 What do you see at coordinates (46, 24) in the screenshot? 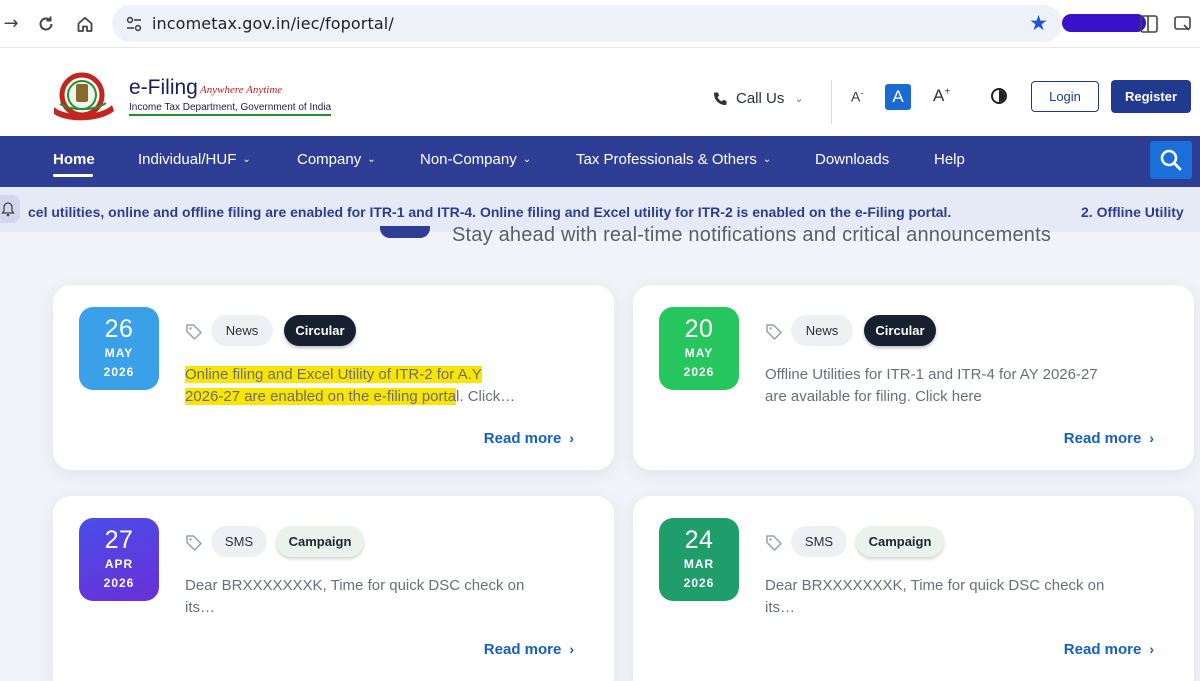
I see `reload-icon` at bounding box center [46, 24].